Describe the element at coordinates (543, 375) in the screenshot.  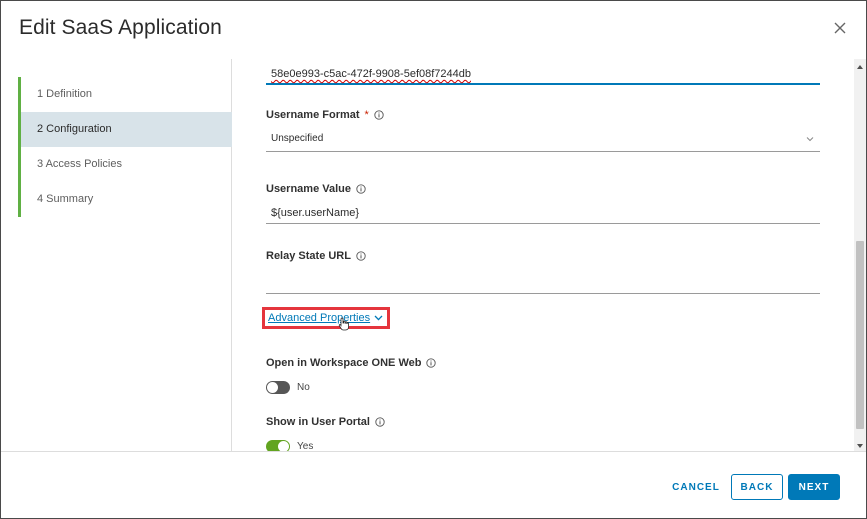
I see `open-in-workspace-field: Open in Workspace ONE Web No` at that location.